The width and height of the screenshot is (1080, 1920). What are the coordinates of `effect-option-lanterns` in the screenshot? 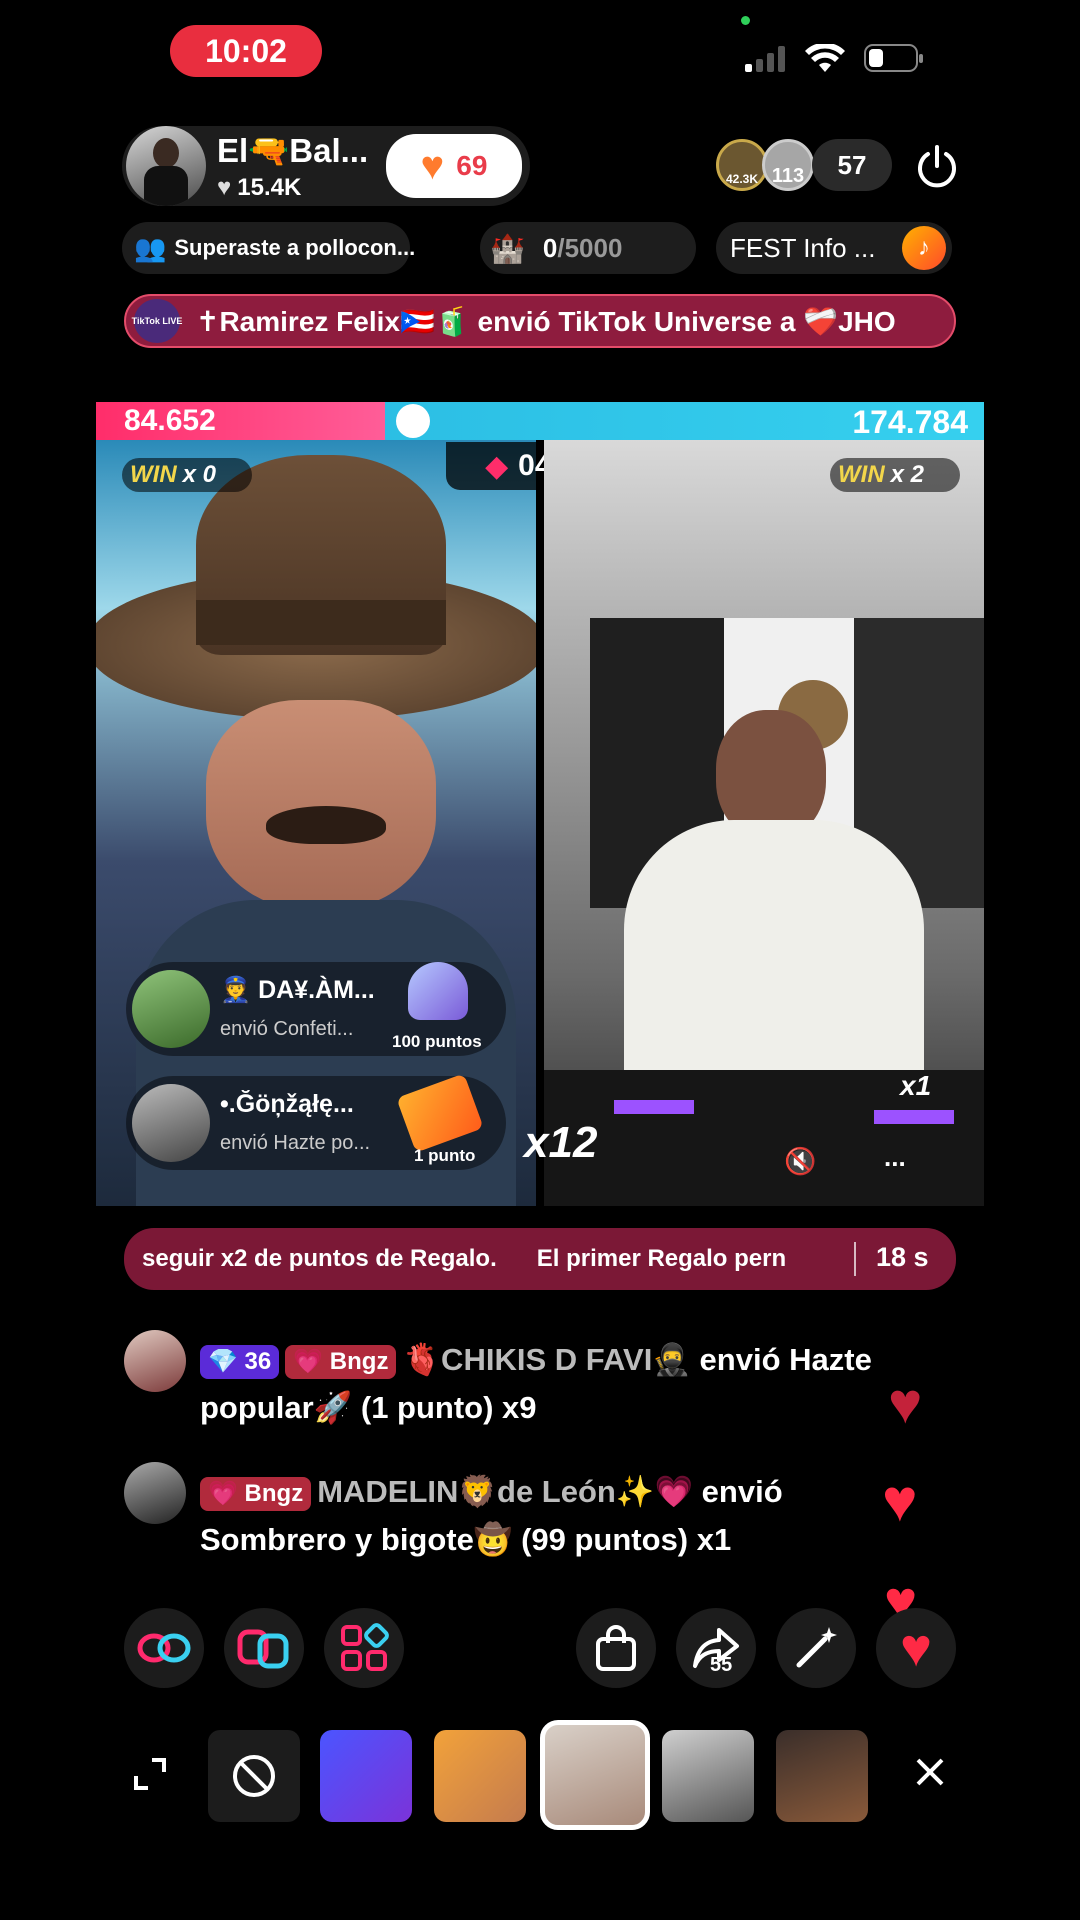 It's located at (366, 1776).